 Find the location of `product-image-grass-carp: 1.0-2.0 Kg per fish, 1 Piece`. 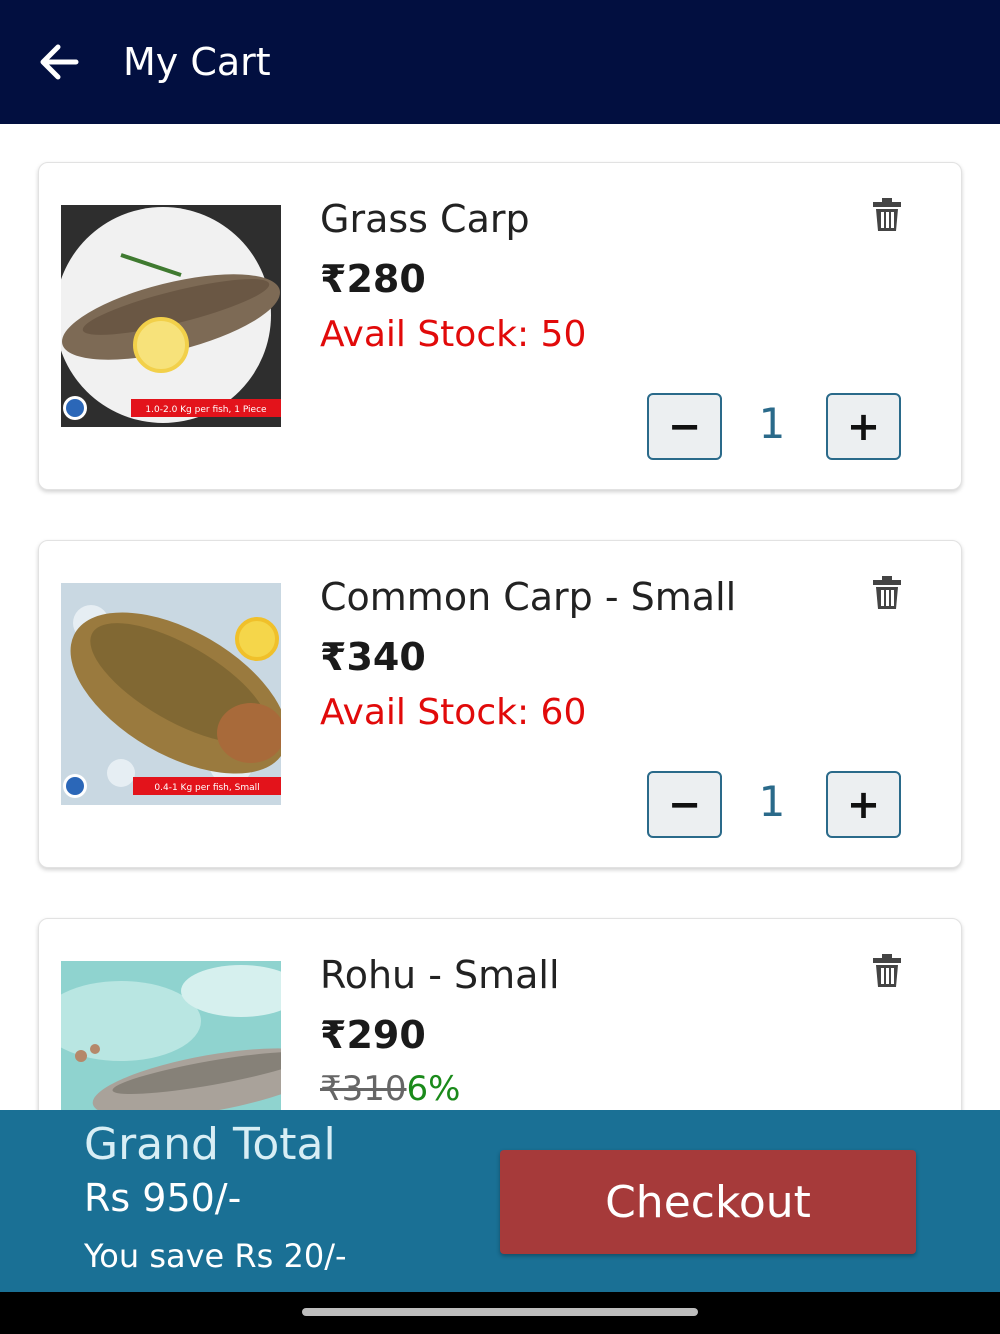

product-image-grass-carp: 1.0-2.0 Kg per fish, 1 Piece is located at coordinates (171, 316).